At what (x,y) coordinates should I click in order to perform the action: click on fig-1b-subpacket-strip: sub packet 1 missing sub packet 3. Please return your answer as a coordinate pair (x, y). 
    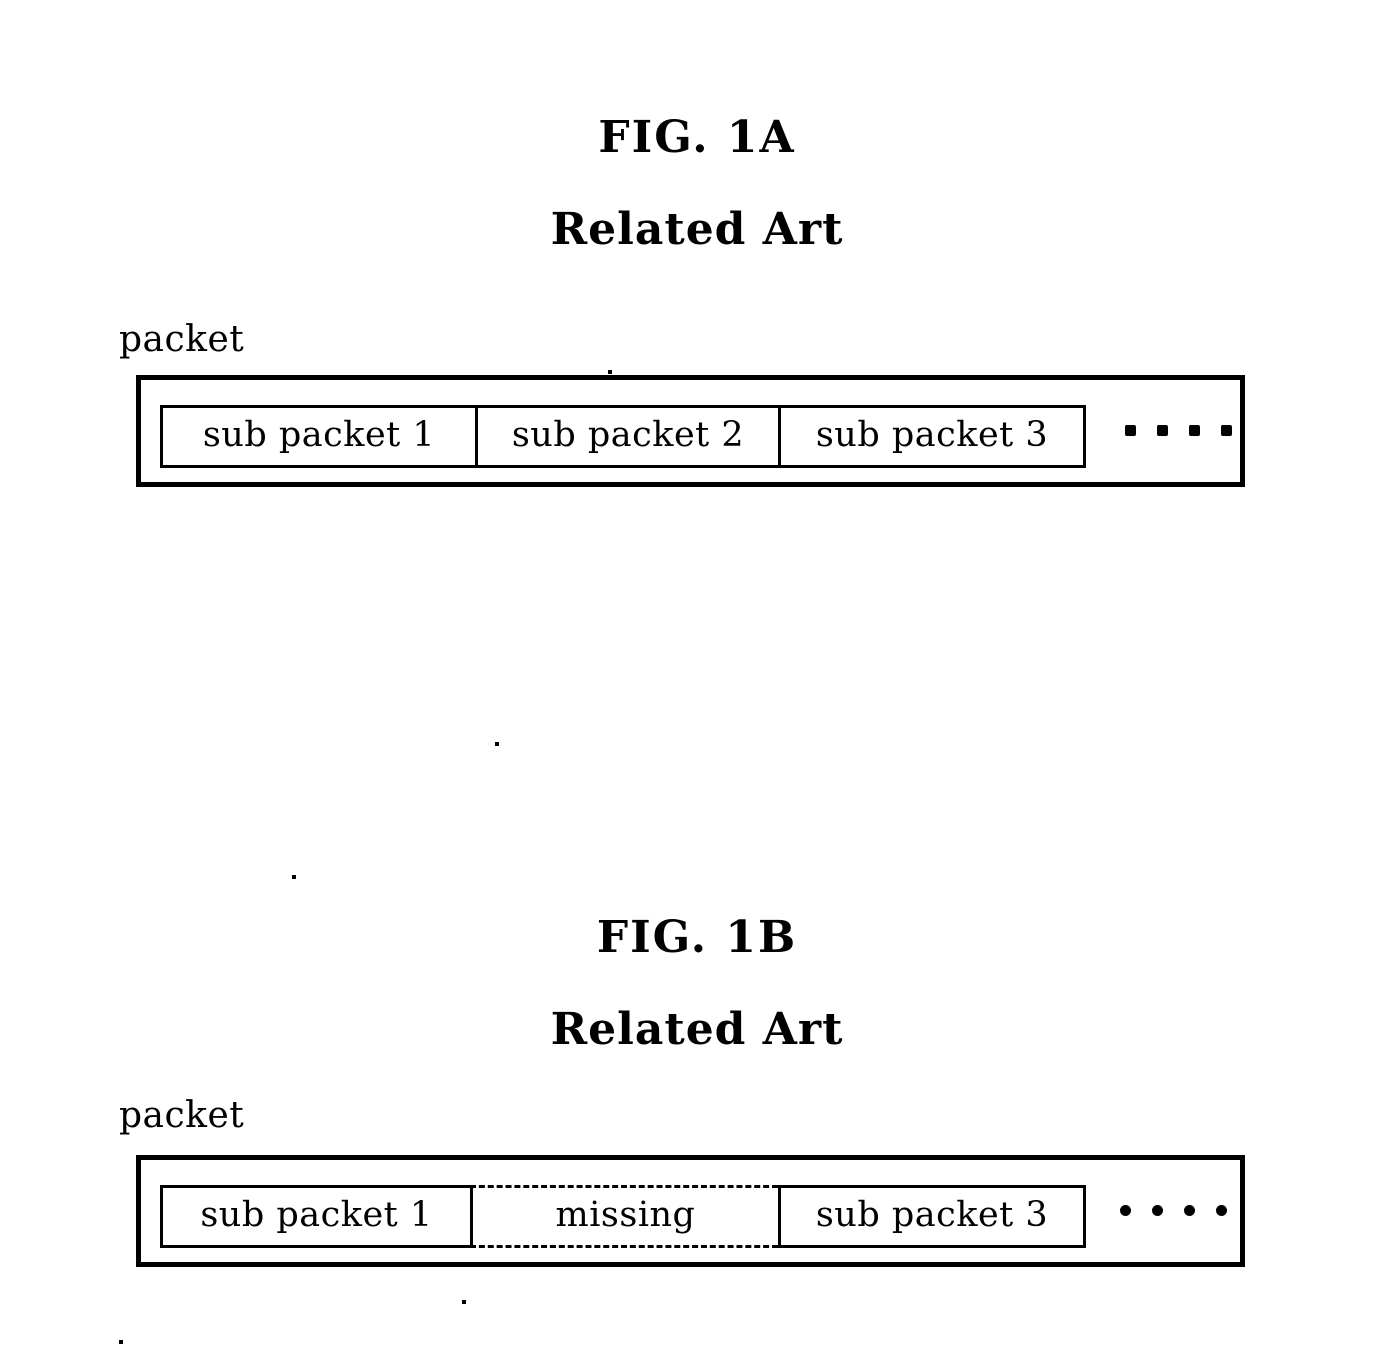
    Looking at the image, I should click on (623, 1216).